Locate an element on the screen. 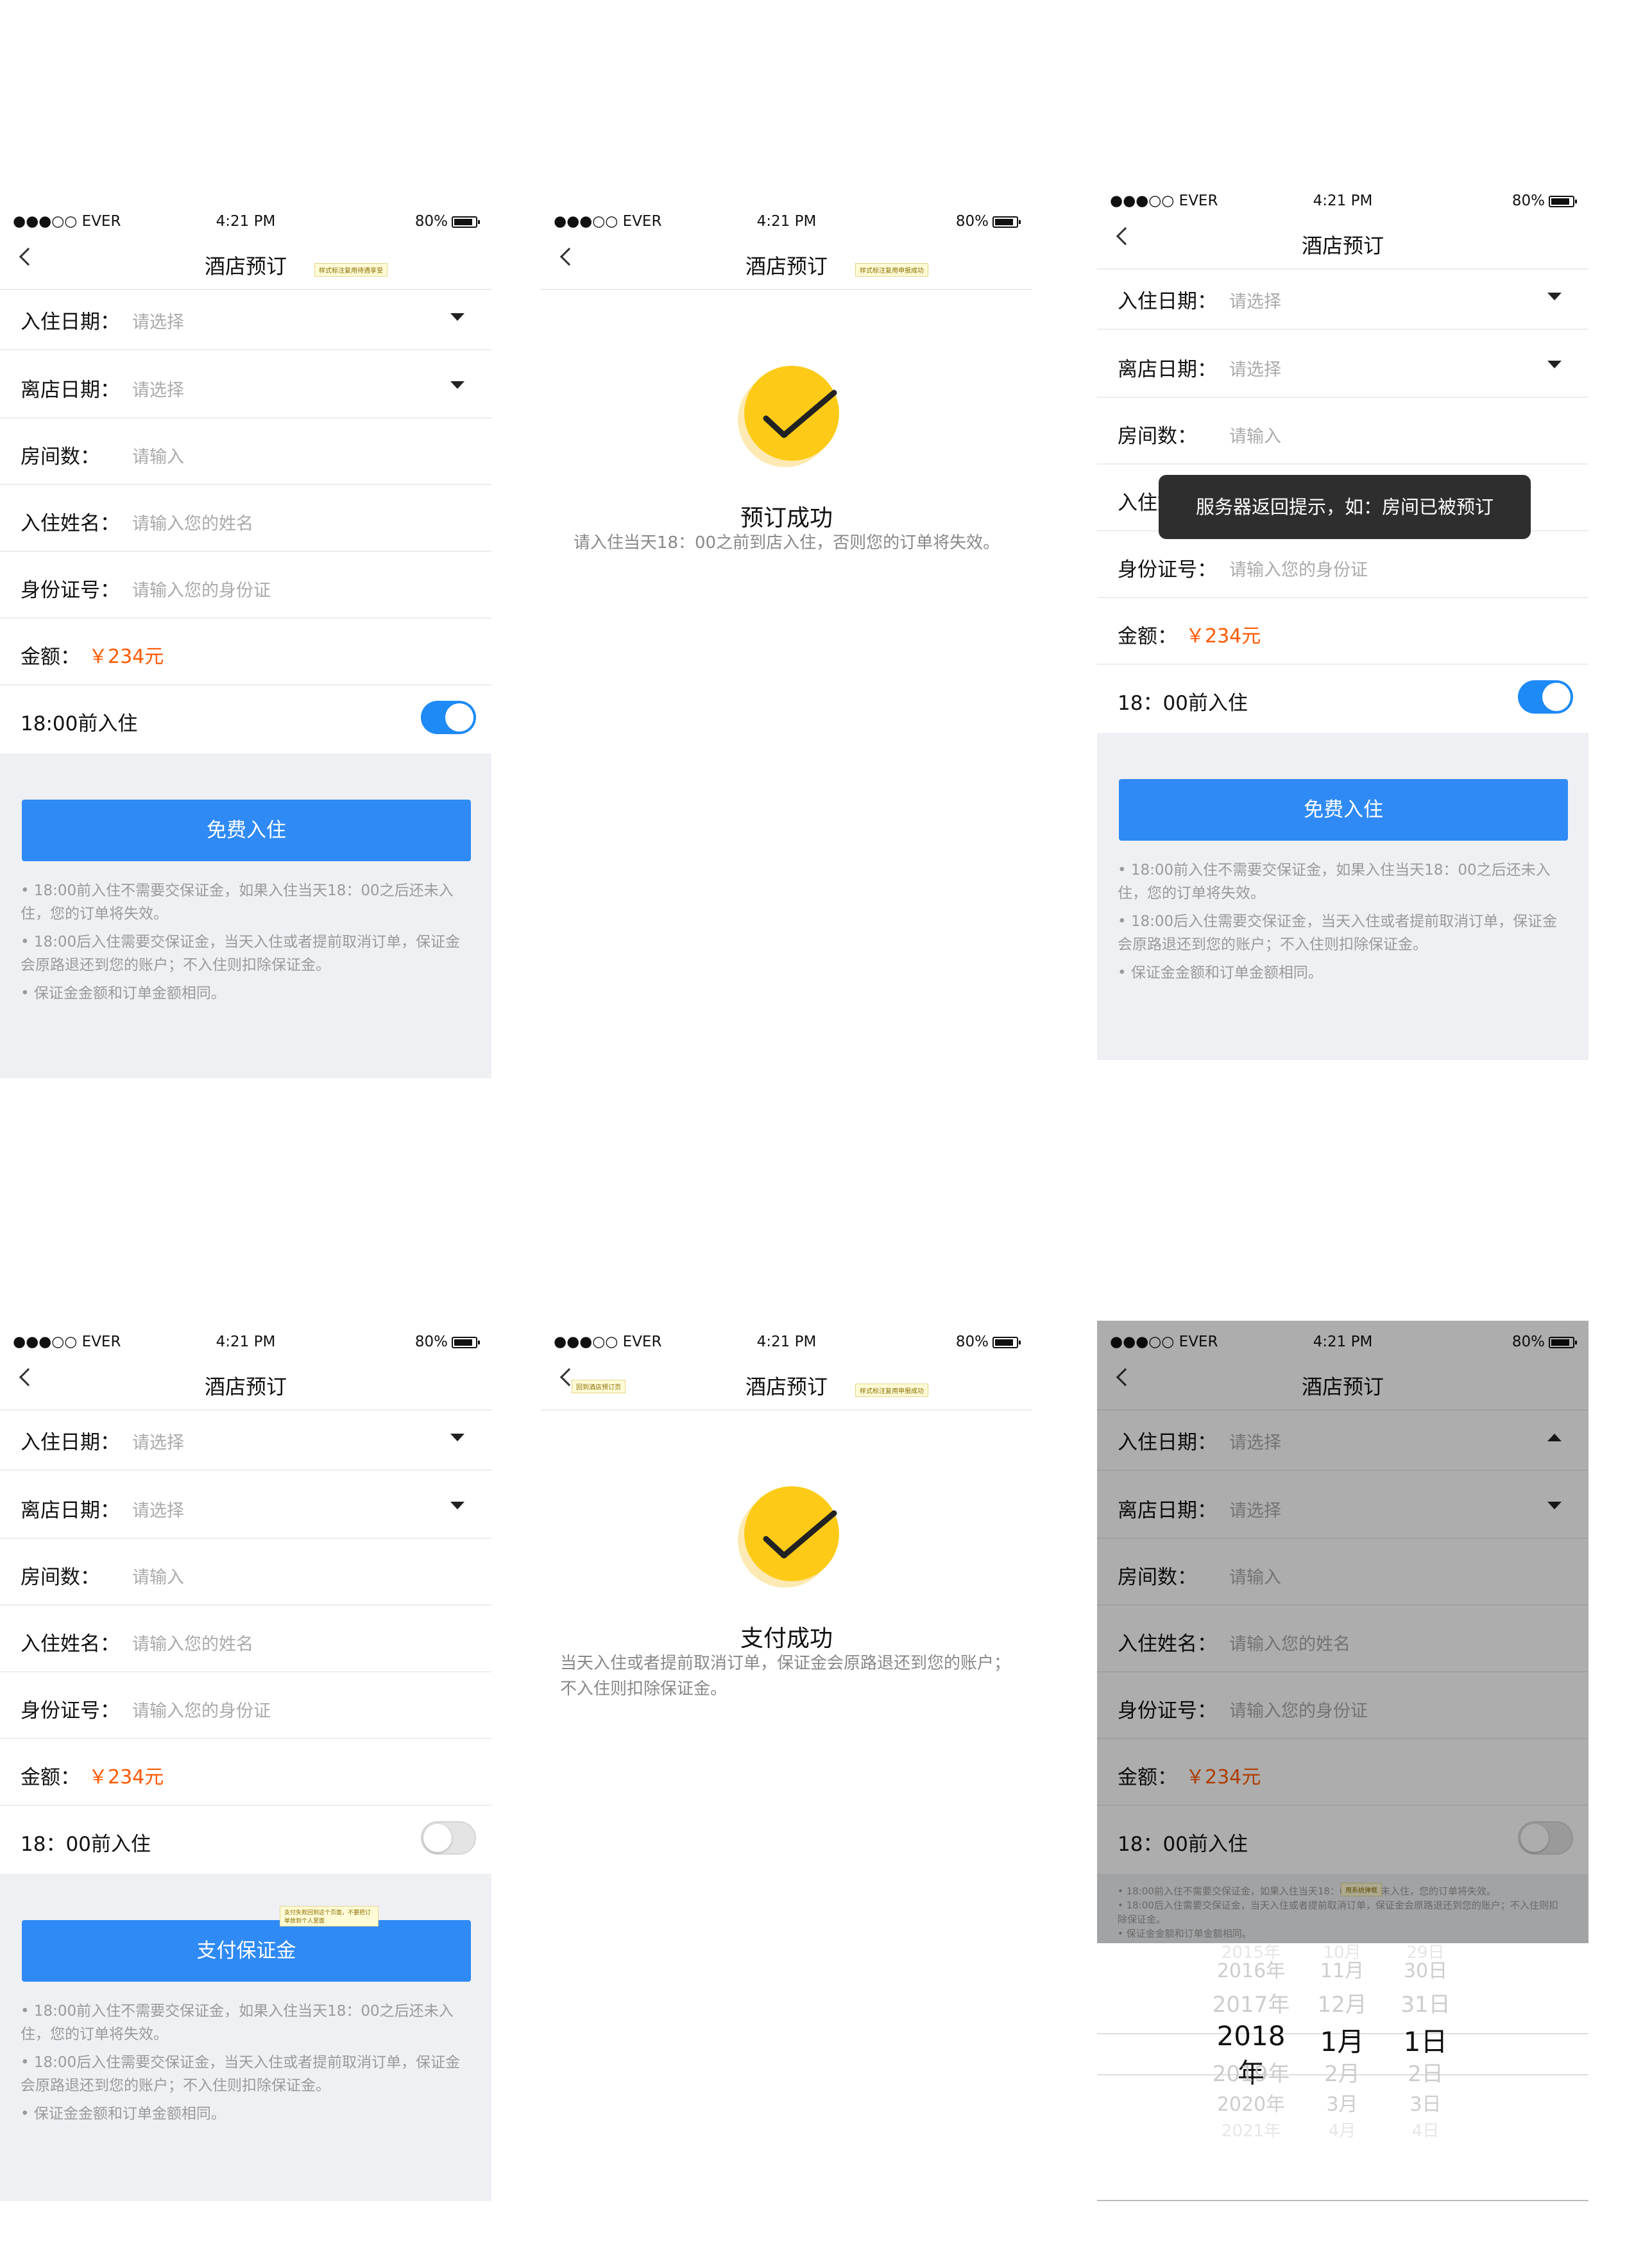  modal-overlay is located at coordinates (1342, 1632).